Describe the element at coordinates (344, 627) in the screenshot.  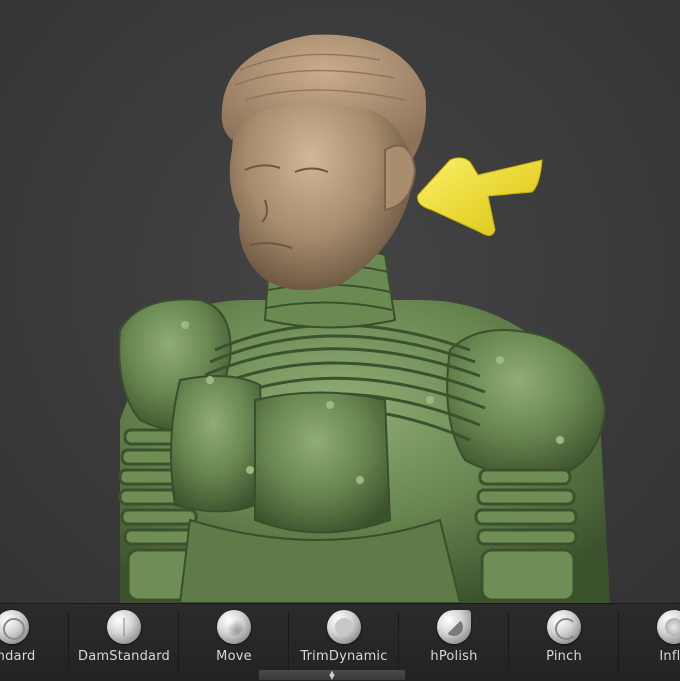
I see `trimdynamic-brush-icon` at that location.